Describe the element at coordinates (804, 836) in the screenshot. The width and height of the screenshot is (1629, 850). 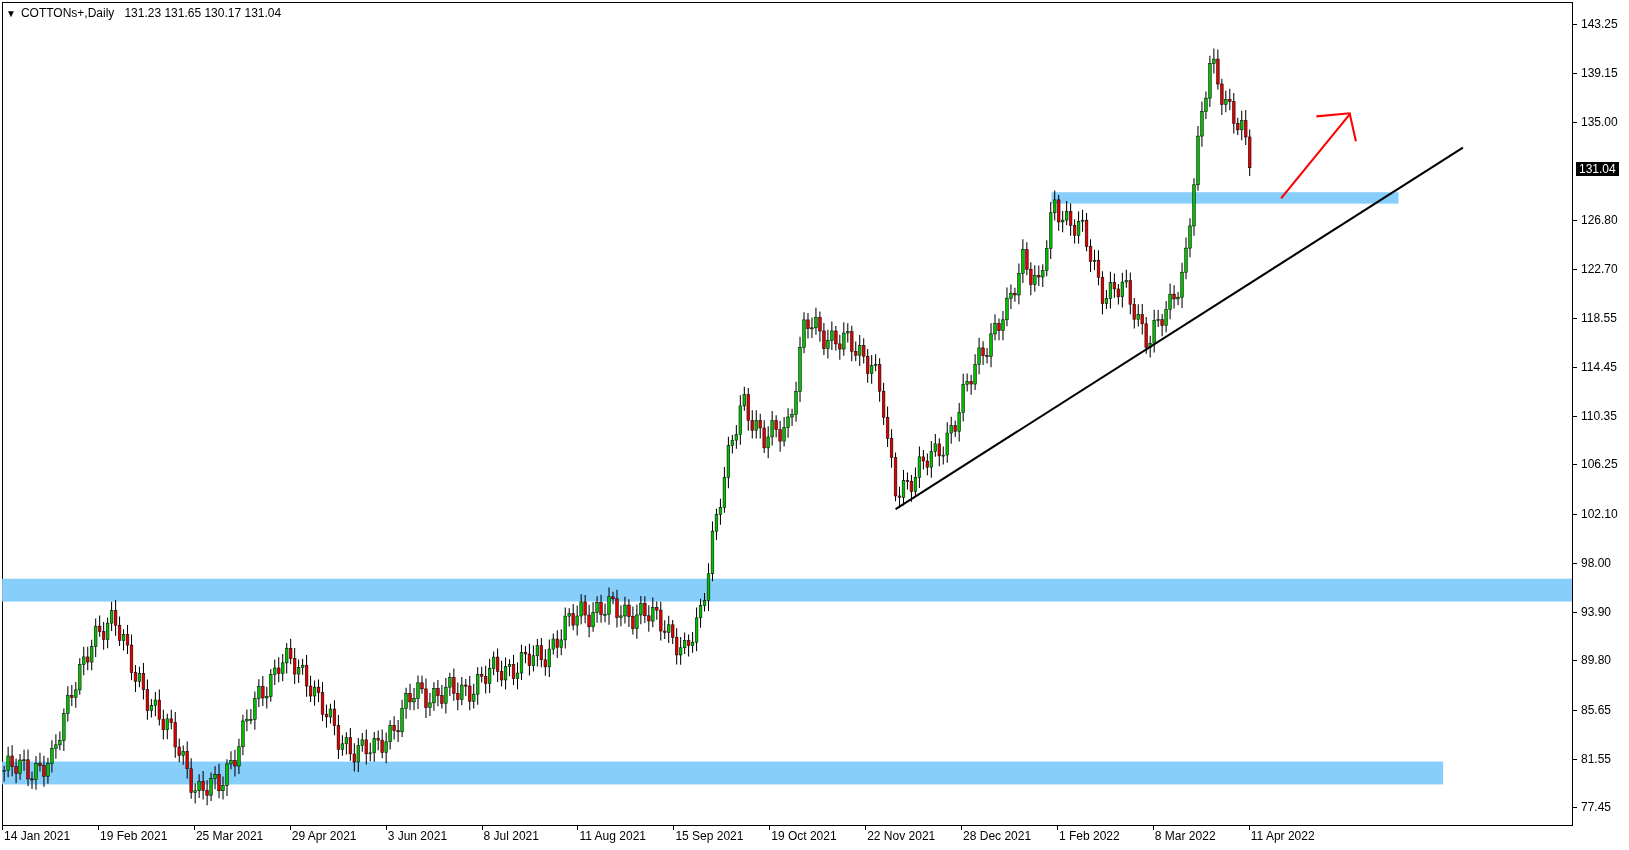
I see `date-label: 19 Oct 2021` at that location.